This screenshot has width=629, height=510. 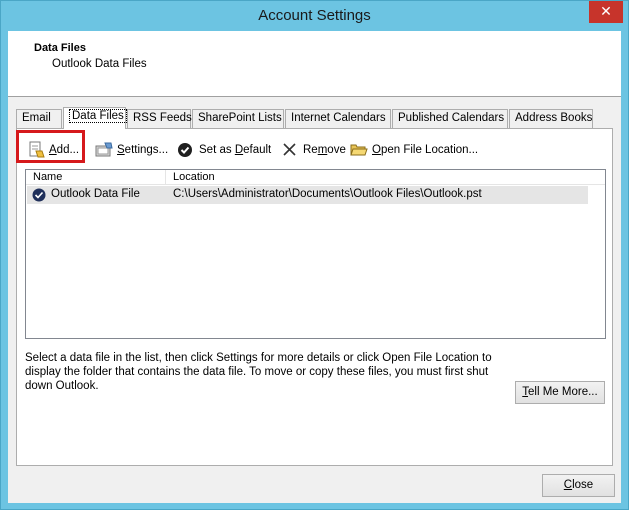 I want to click on remove-button-label: Remove, so click(x=324, y=150).